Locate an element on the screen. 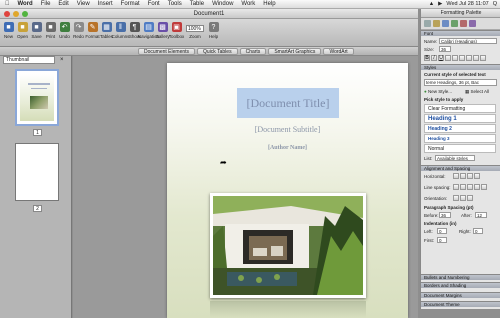 The height and width of the screenshot is (318, 500). sidebar-close-icon: × is located at coordinates (63, 60).